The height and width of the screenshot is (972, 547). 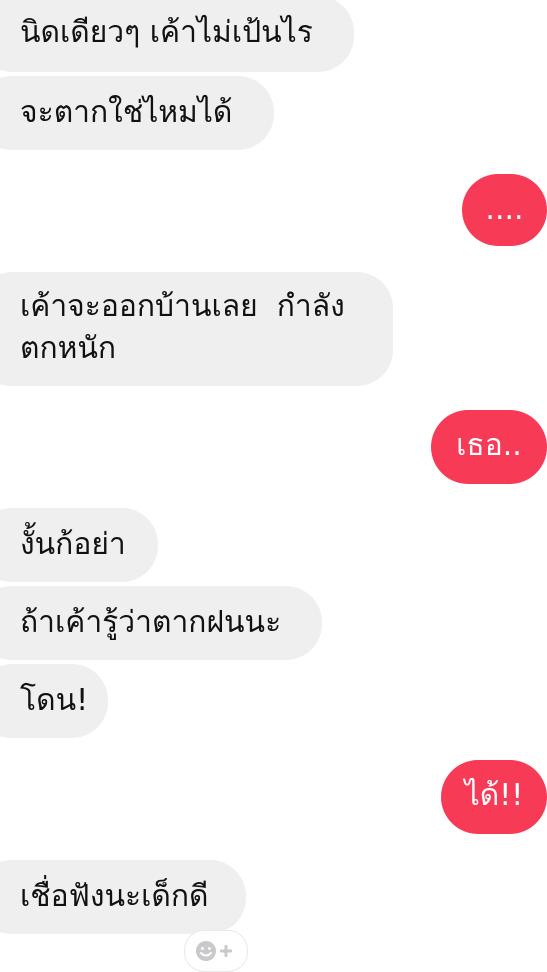 What do you see at coordinates (137, 113) in the screenshot?
I see `incoming-message: จะตากใช่ไหมได้` at bounding box center [137, 113].